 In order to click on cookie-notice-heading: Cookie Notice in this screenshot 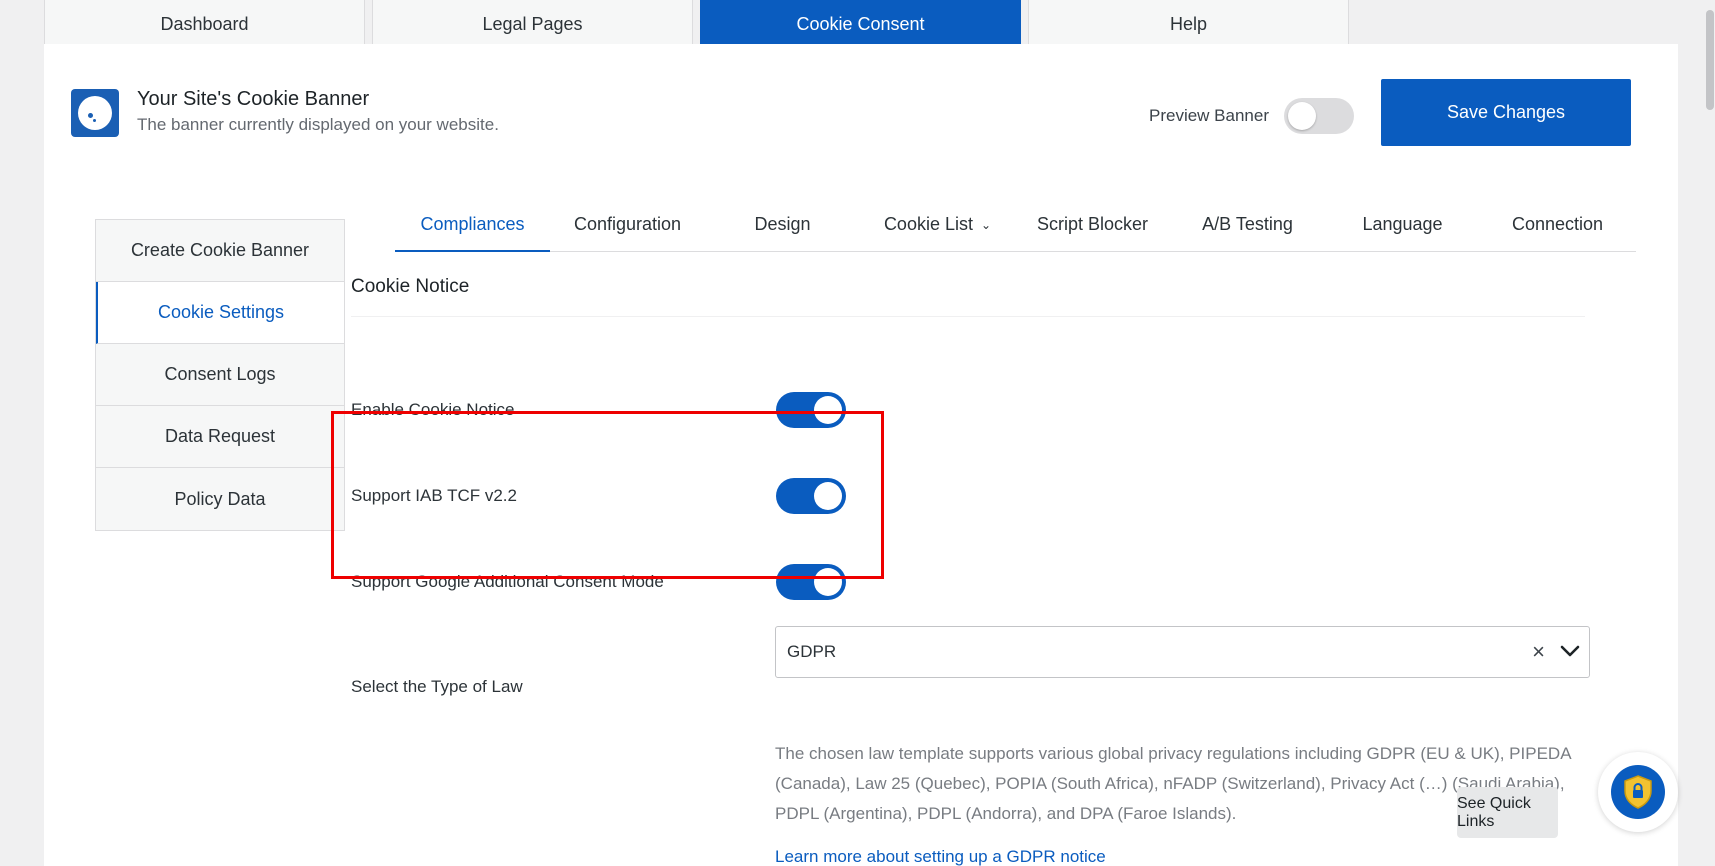, I will do `click(410, 286)`.